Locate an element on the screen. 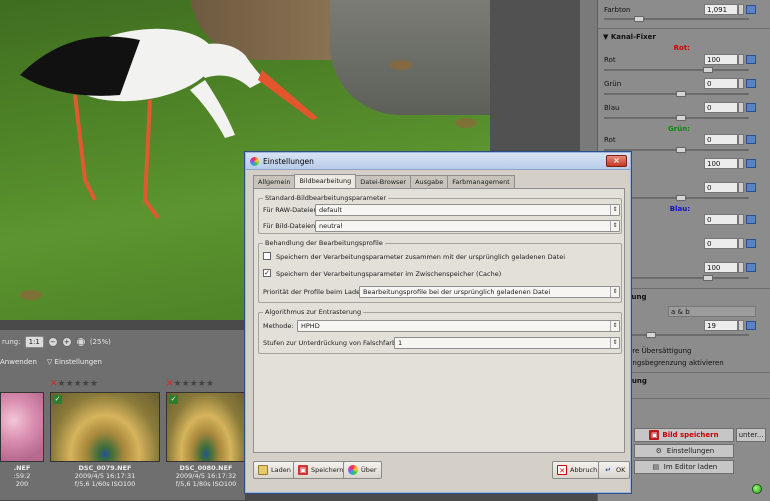 This screenshot has width=770, height=501. zoom-fit-icon: □ is located at coordinates (80, 342).